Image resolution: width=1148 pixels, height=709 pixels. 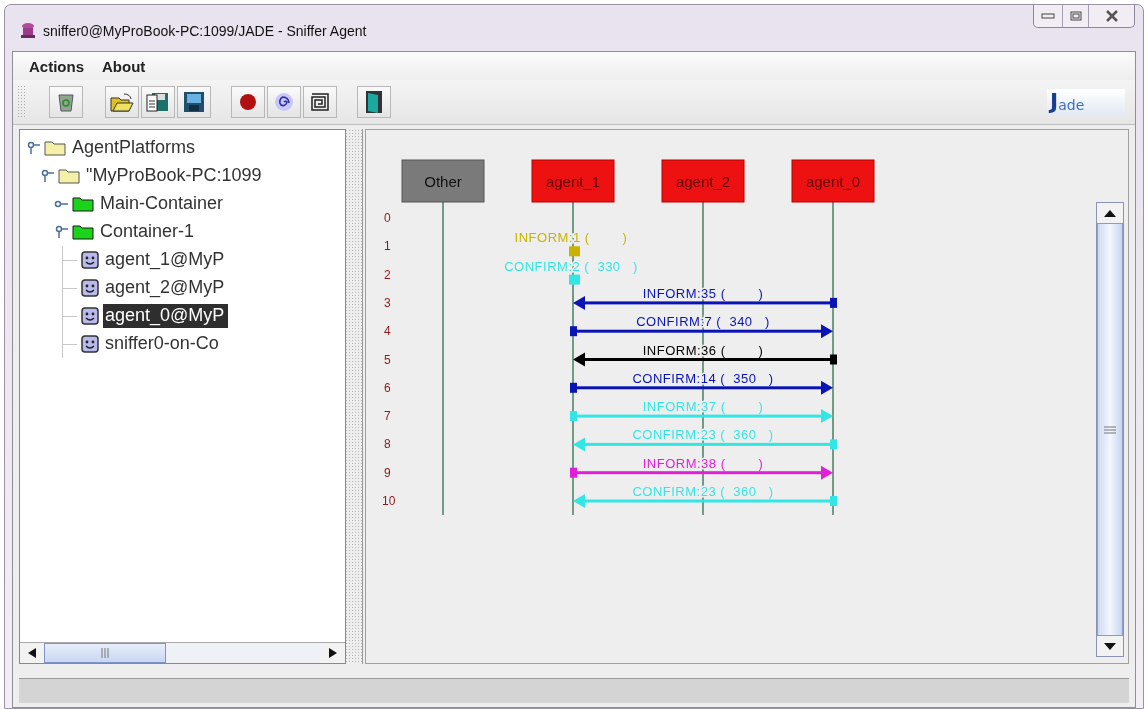 I want to click on row-number: 5, so click(x=387, y=359).